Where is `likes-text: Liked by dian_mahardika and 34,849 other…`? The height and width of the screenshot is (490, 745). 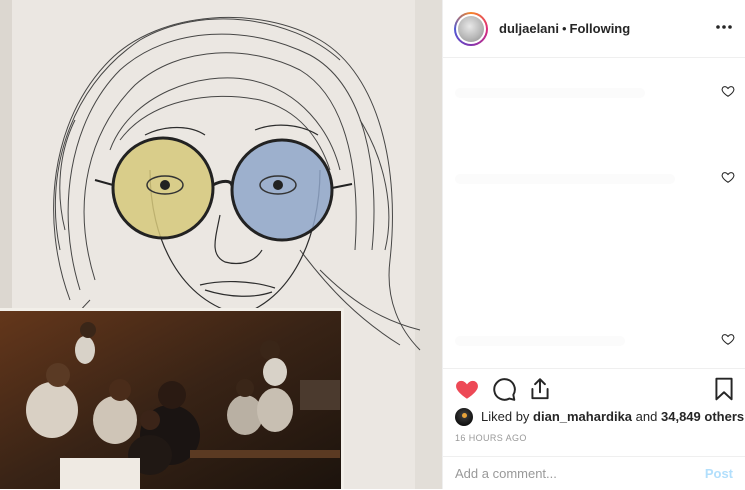 likes-text: Liked by dian_mahardika and 34,849 other… is located at coordinates (612, 416).